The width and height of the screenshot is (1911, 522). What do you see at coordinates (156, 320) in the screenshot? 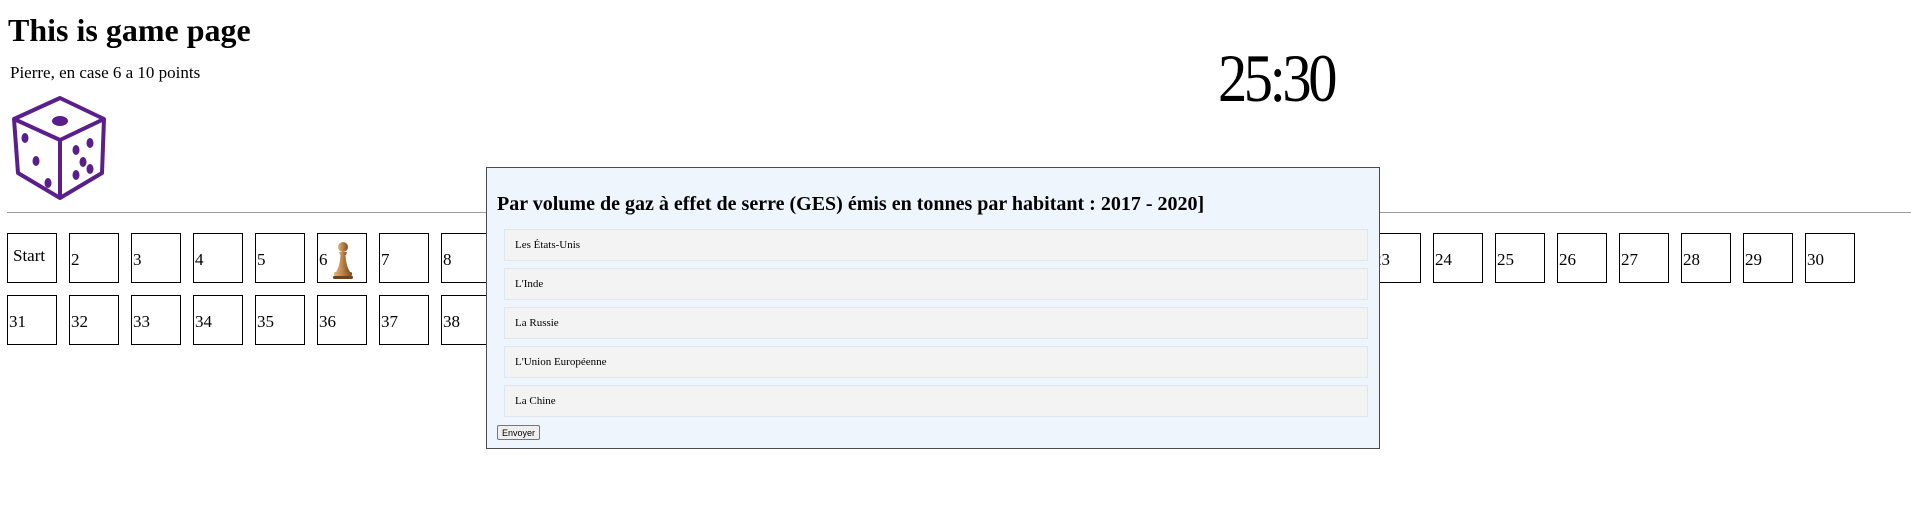
I see `board-cell-33: 33` at bounding box center [156, 320].